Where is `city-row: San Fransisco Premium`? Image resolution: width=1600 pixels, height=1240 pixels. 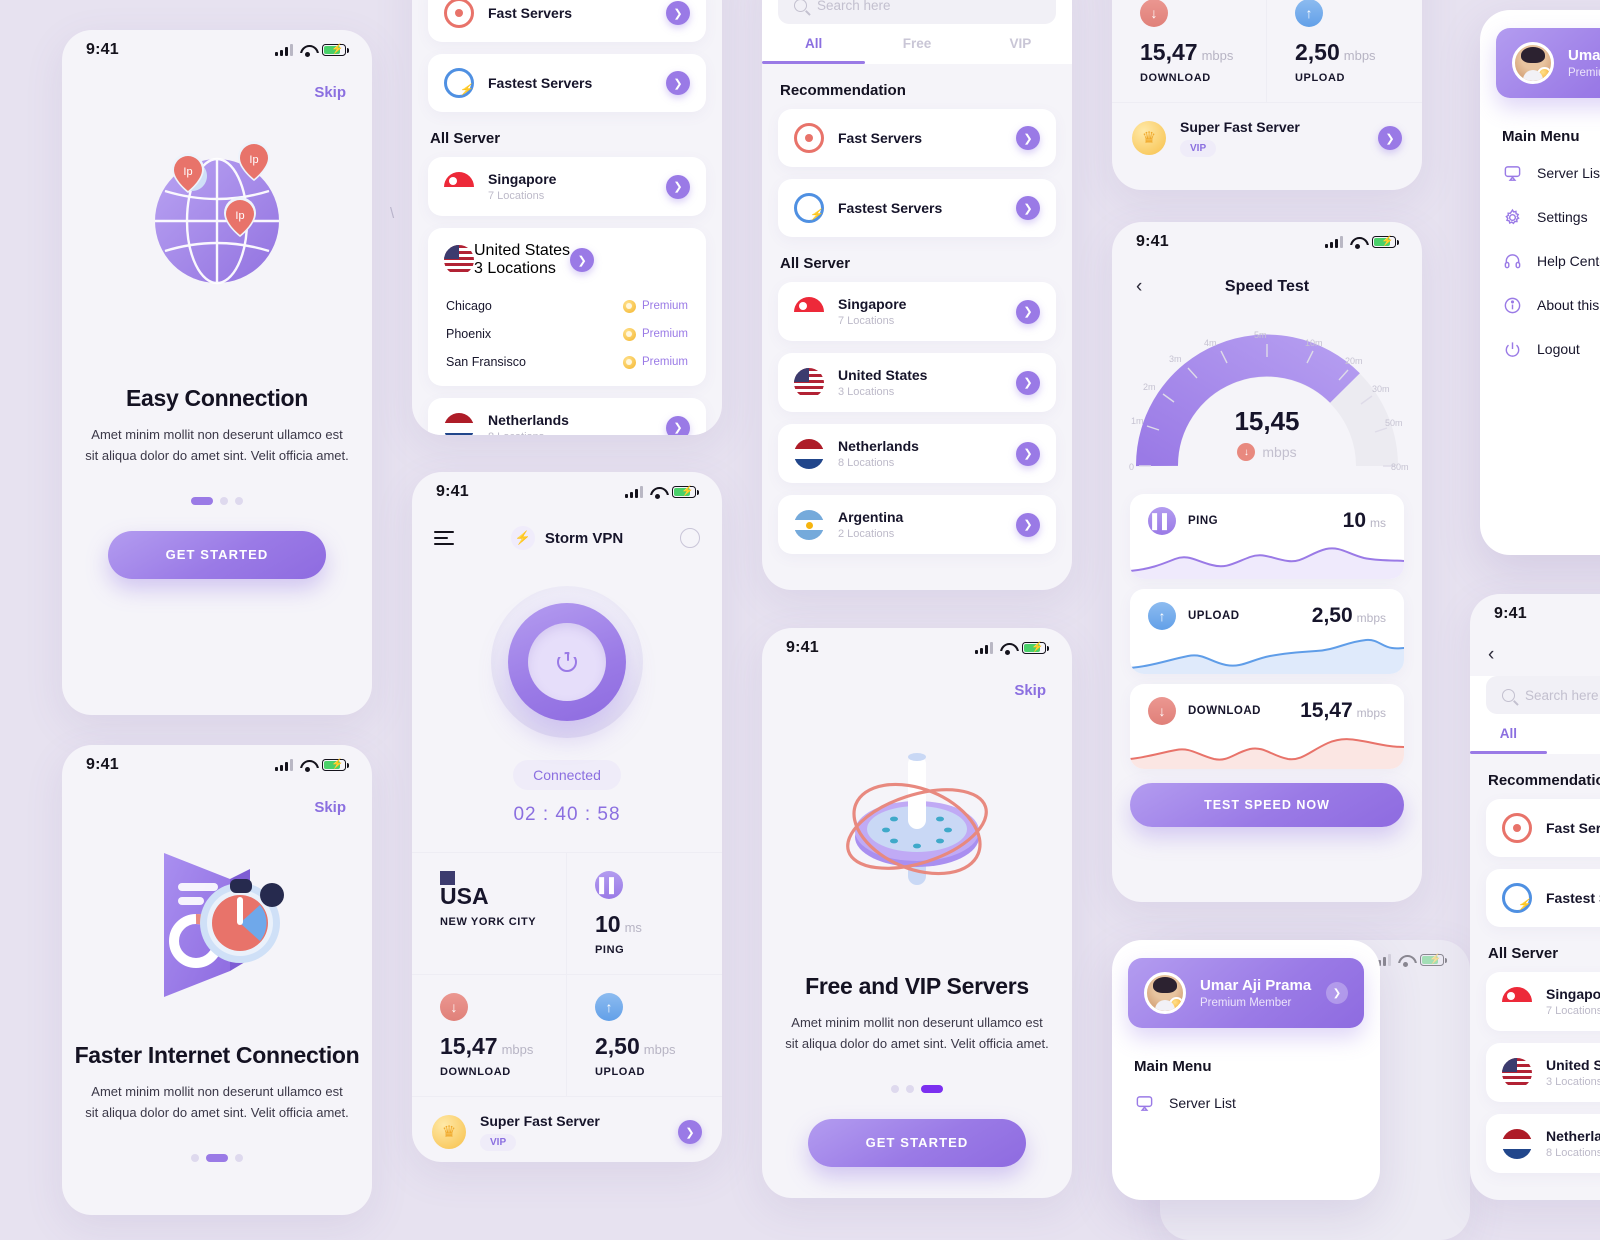 city-row: San Fransisco Premium is located at coordinates (567, 362).